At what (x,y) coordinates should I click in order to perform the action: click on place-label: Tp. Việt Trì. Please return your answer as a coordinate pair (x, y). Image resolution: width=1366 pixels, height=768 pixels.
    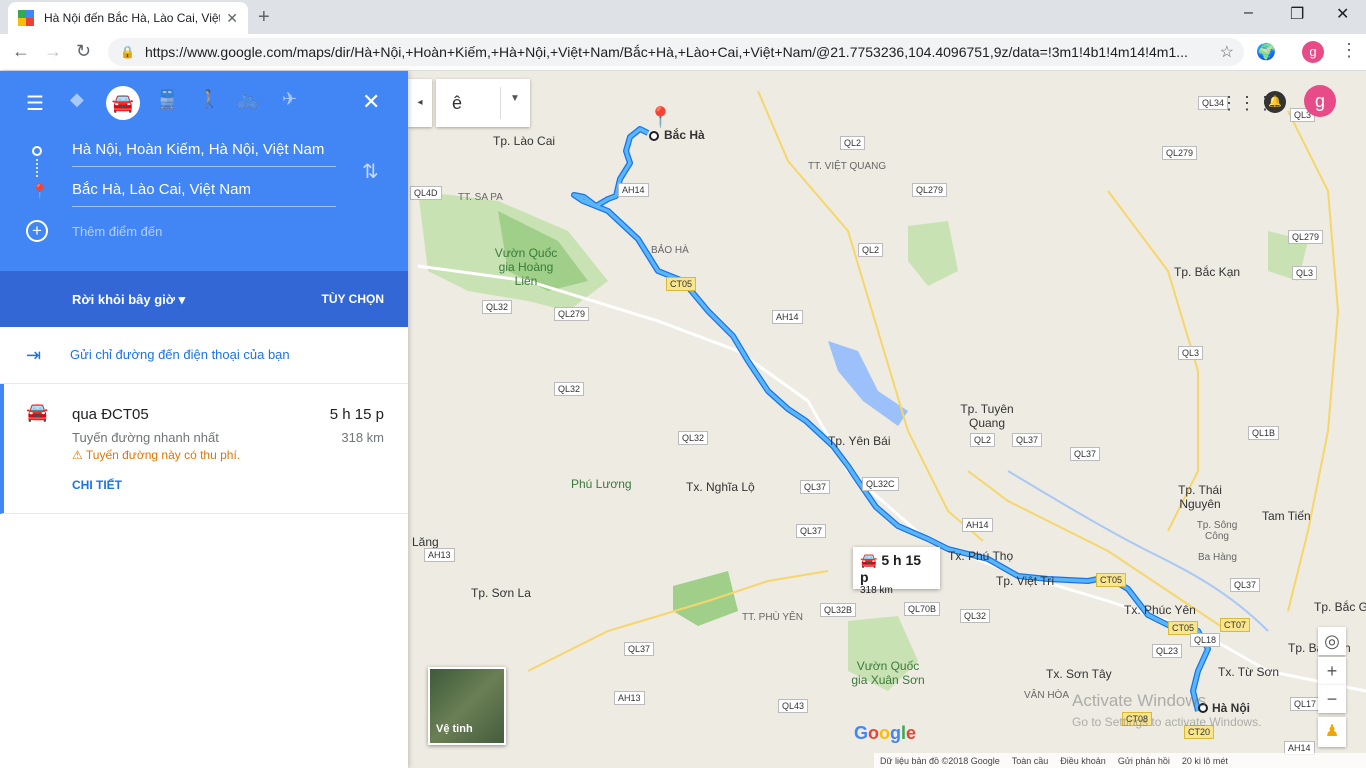
    Looking at the image, I should click on (1025, 581).